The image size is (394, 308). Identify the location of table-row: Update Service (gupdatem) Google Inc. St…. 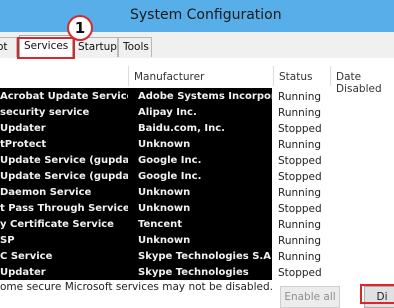
(197, 178).